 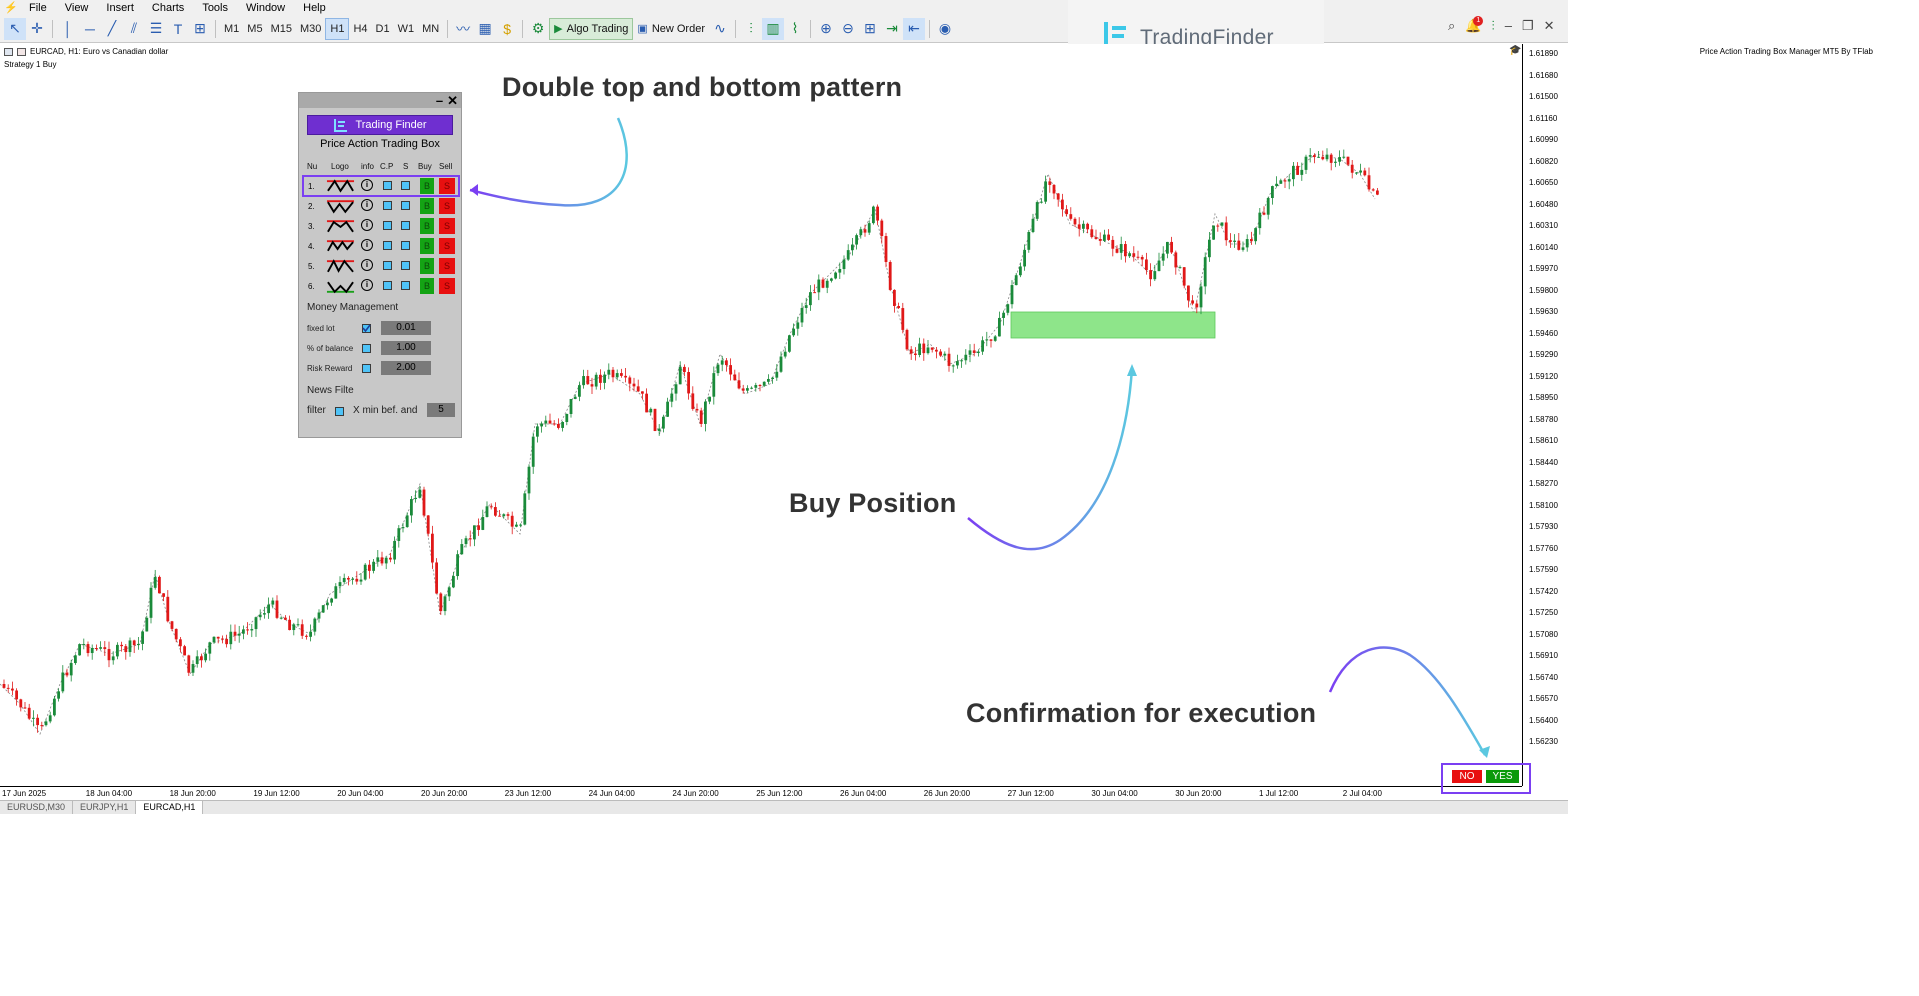 What do you see at coordinates (231, 29) in the screenshot?
I see `timeframe-m1: M1` at bounding box center [231, 29].